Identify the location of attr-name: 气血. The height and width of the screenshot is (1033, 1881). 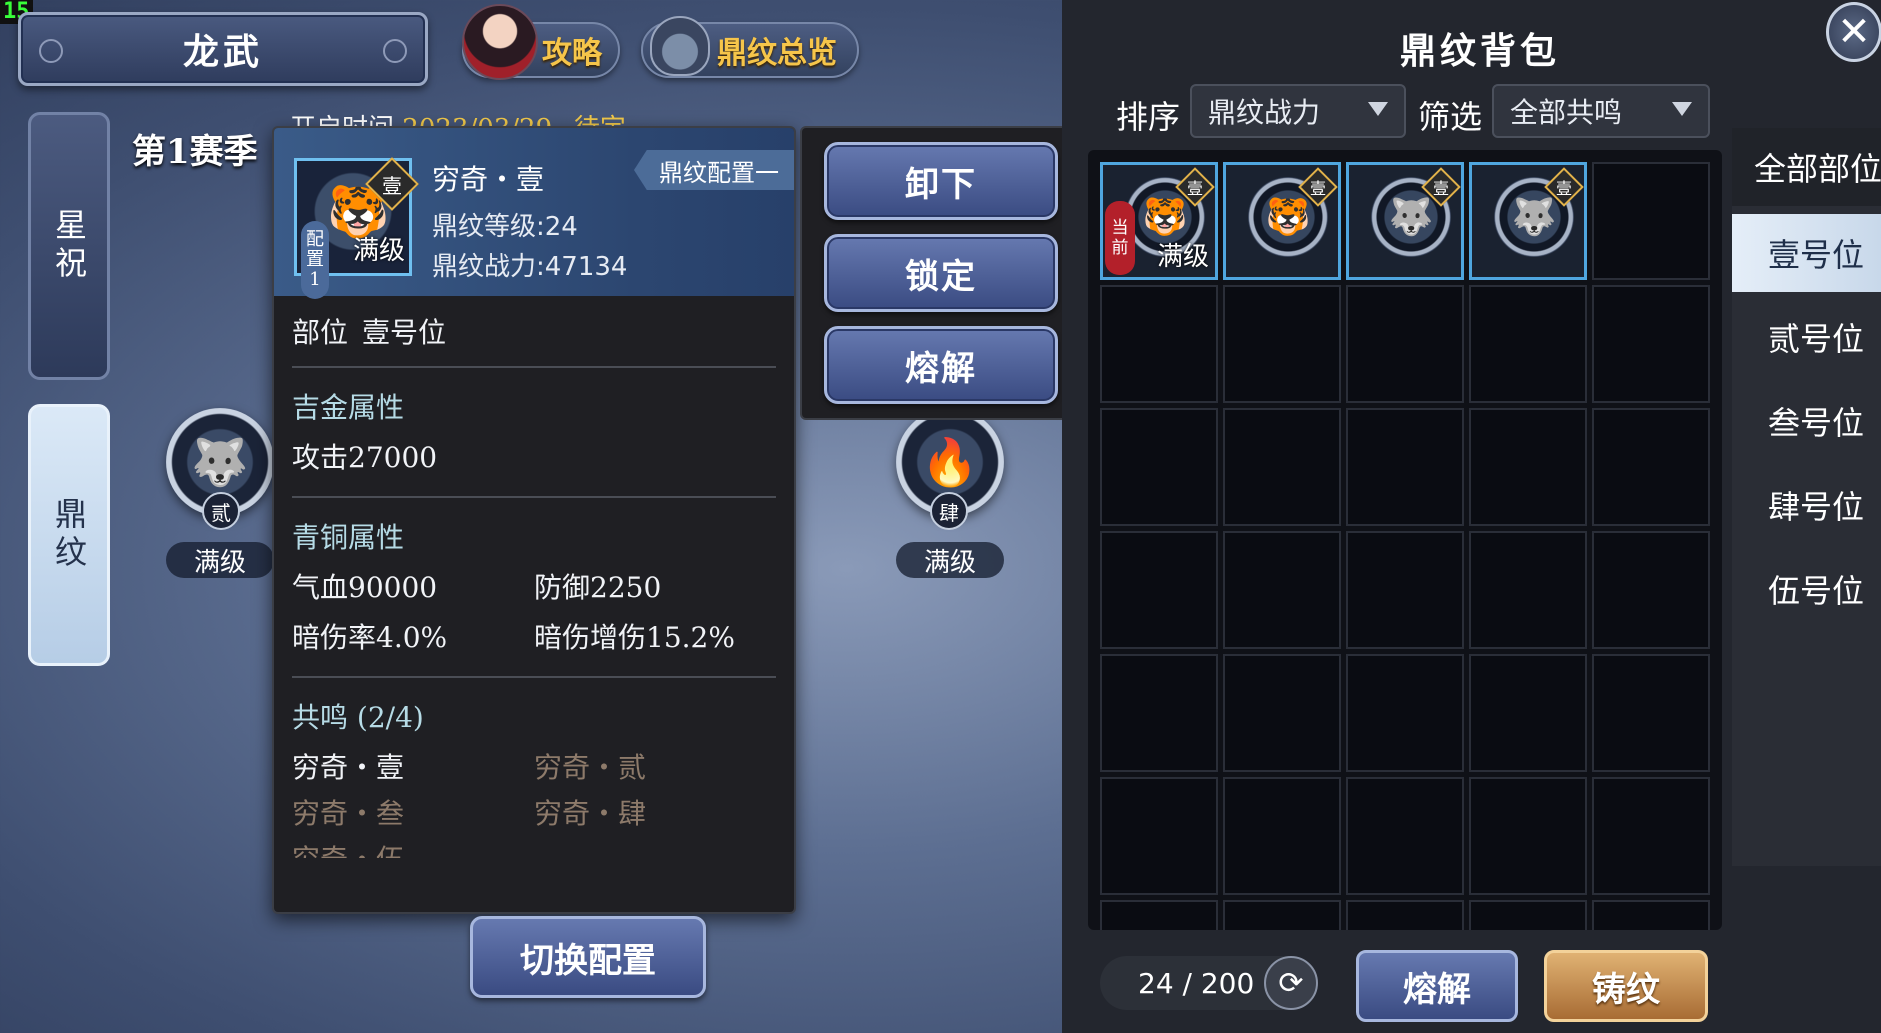
(320, 587).